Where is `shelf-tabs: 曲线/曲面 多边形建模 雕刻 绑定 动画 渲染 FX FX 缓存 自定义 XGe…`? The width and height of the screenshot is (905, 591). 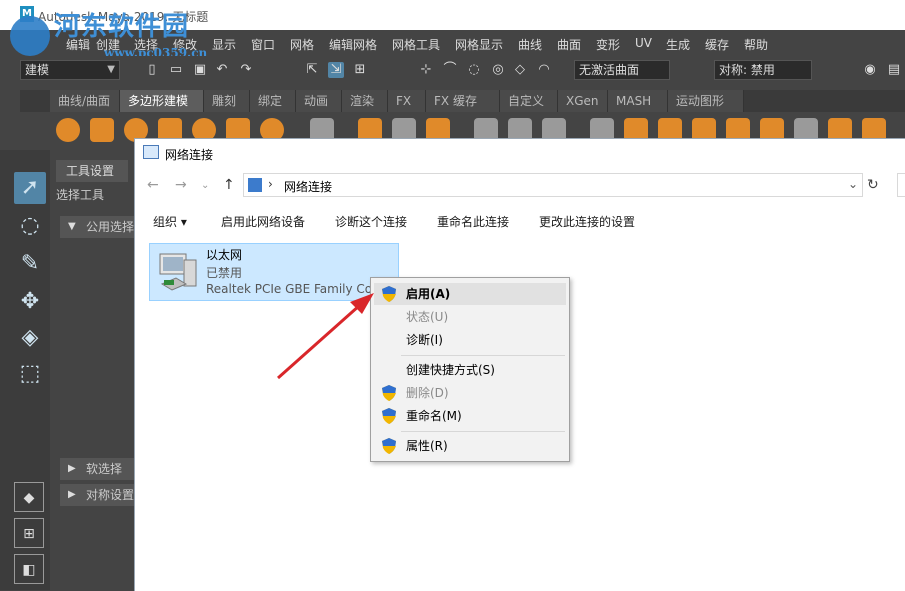
shelf-tabs: 曲线/曲面 多边形建模 雕刻 绑定 动画 渲染 FX FX 缓存 自定义 XGe… is located at coordinates (462, 101).